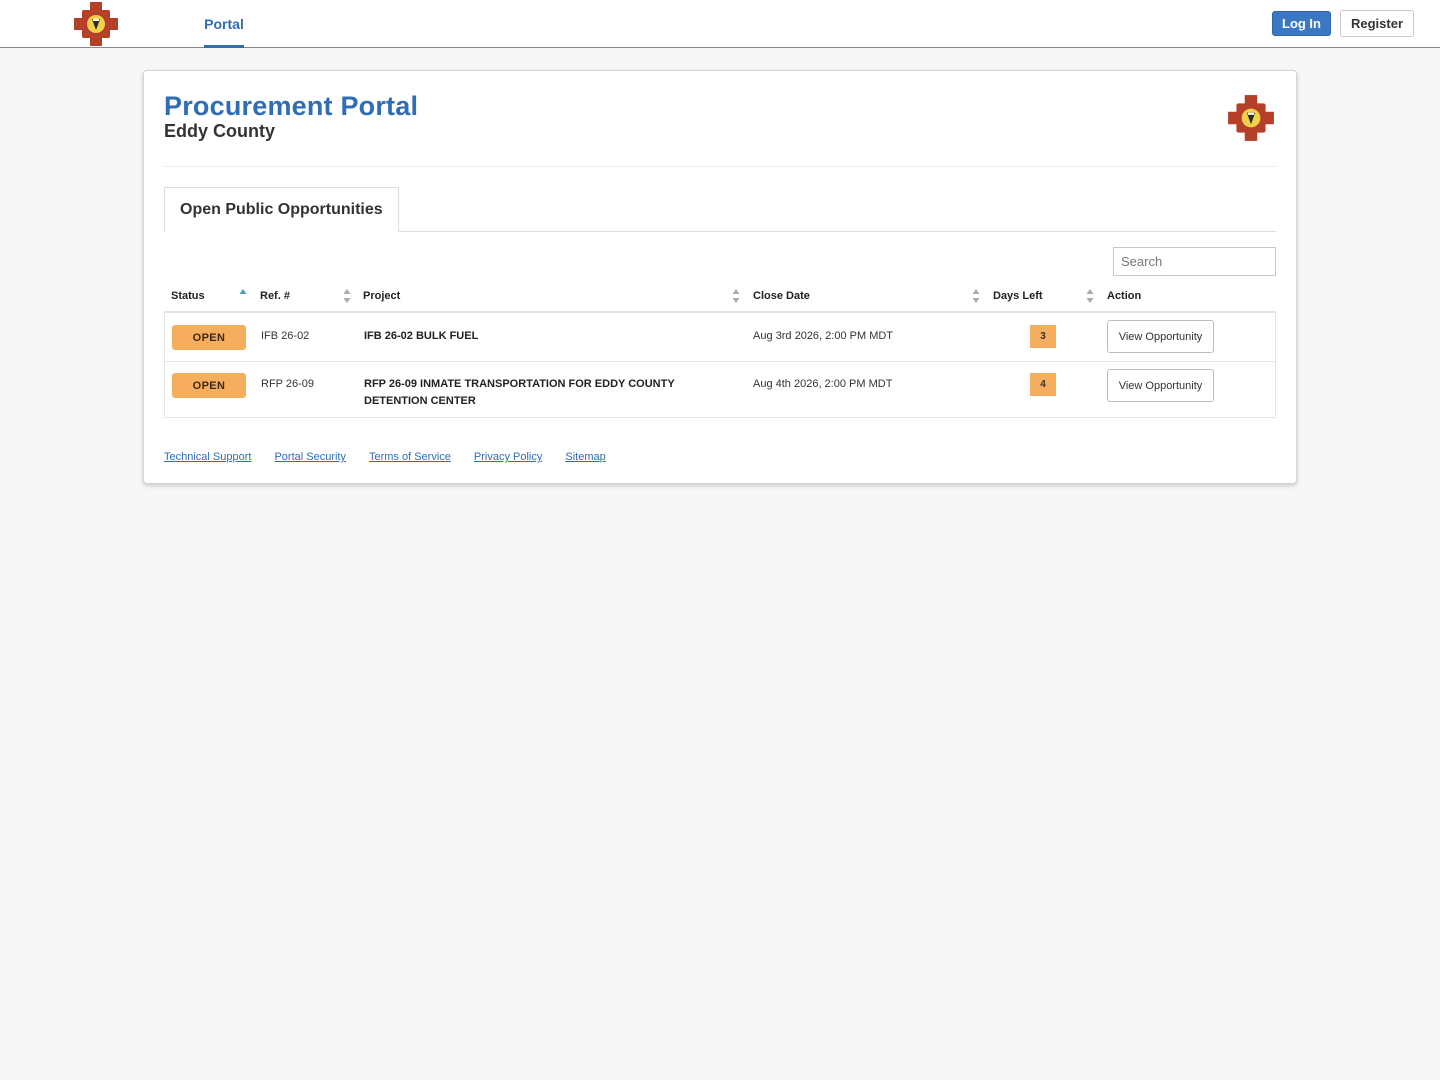  What do you see at coordinates (281, 210) in the screenshot?
I see `tab-open-public-opportunities: Open Public Opportunities` at bounding box center [281, 210].